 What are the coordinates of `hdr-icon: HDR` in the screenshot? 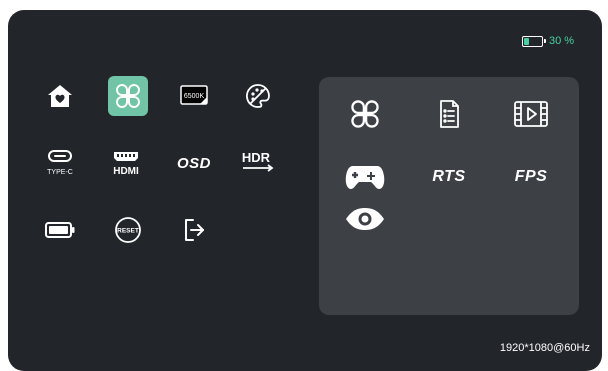 It's located at (258, 163).